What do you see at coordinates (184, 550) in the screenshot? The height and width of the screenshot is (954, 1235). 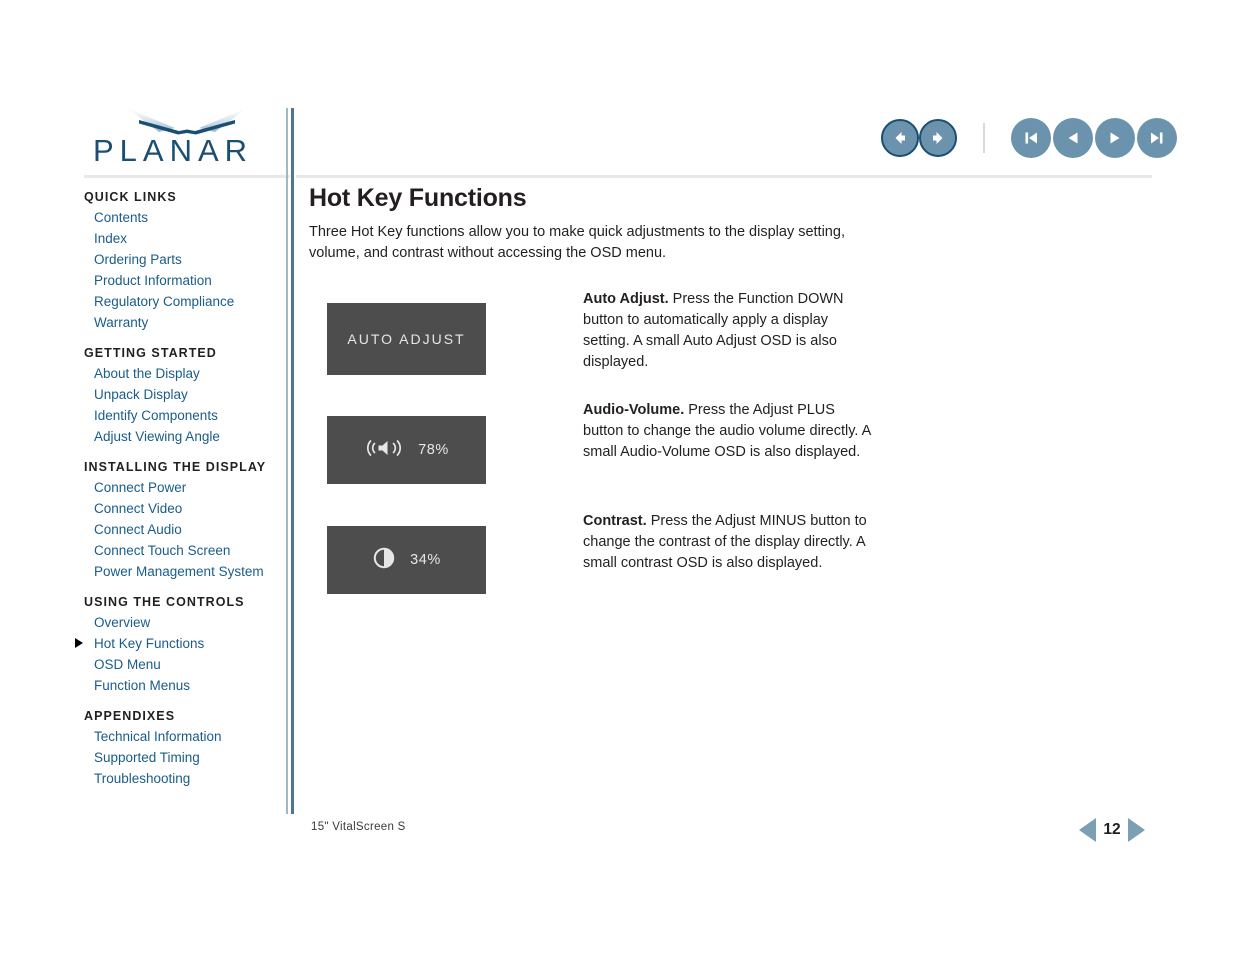 I see `sidebar-item-connect-touch-screen: Connect Touch Screen` at bounding box center [184, 550].